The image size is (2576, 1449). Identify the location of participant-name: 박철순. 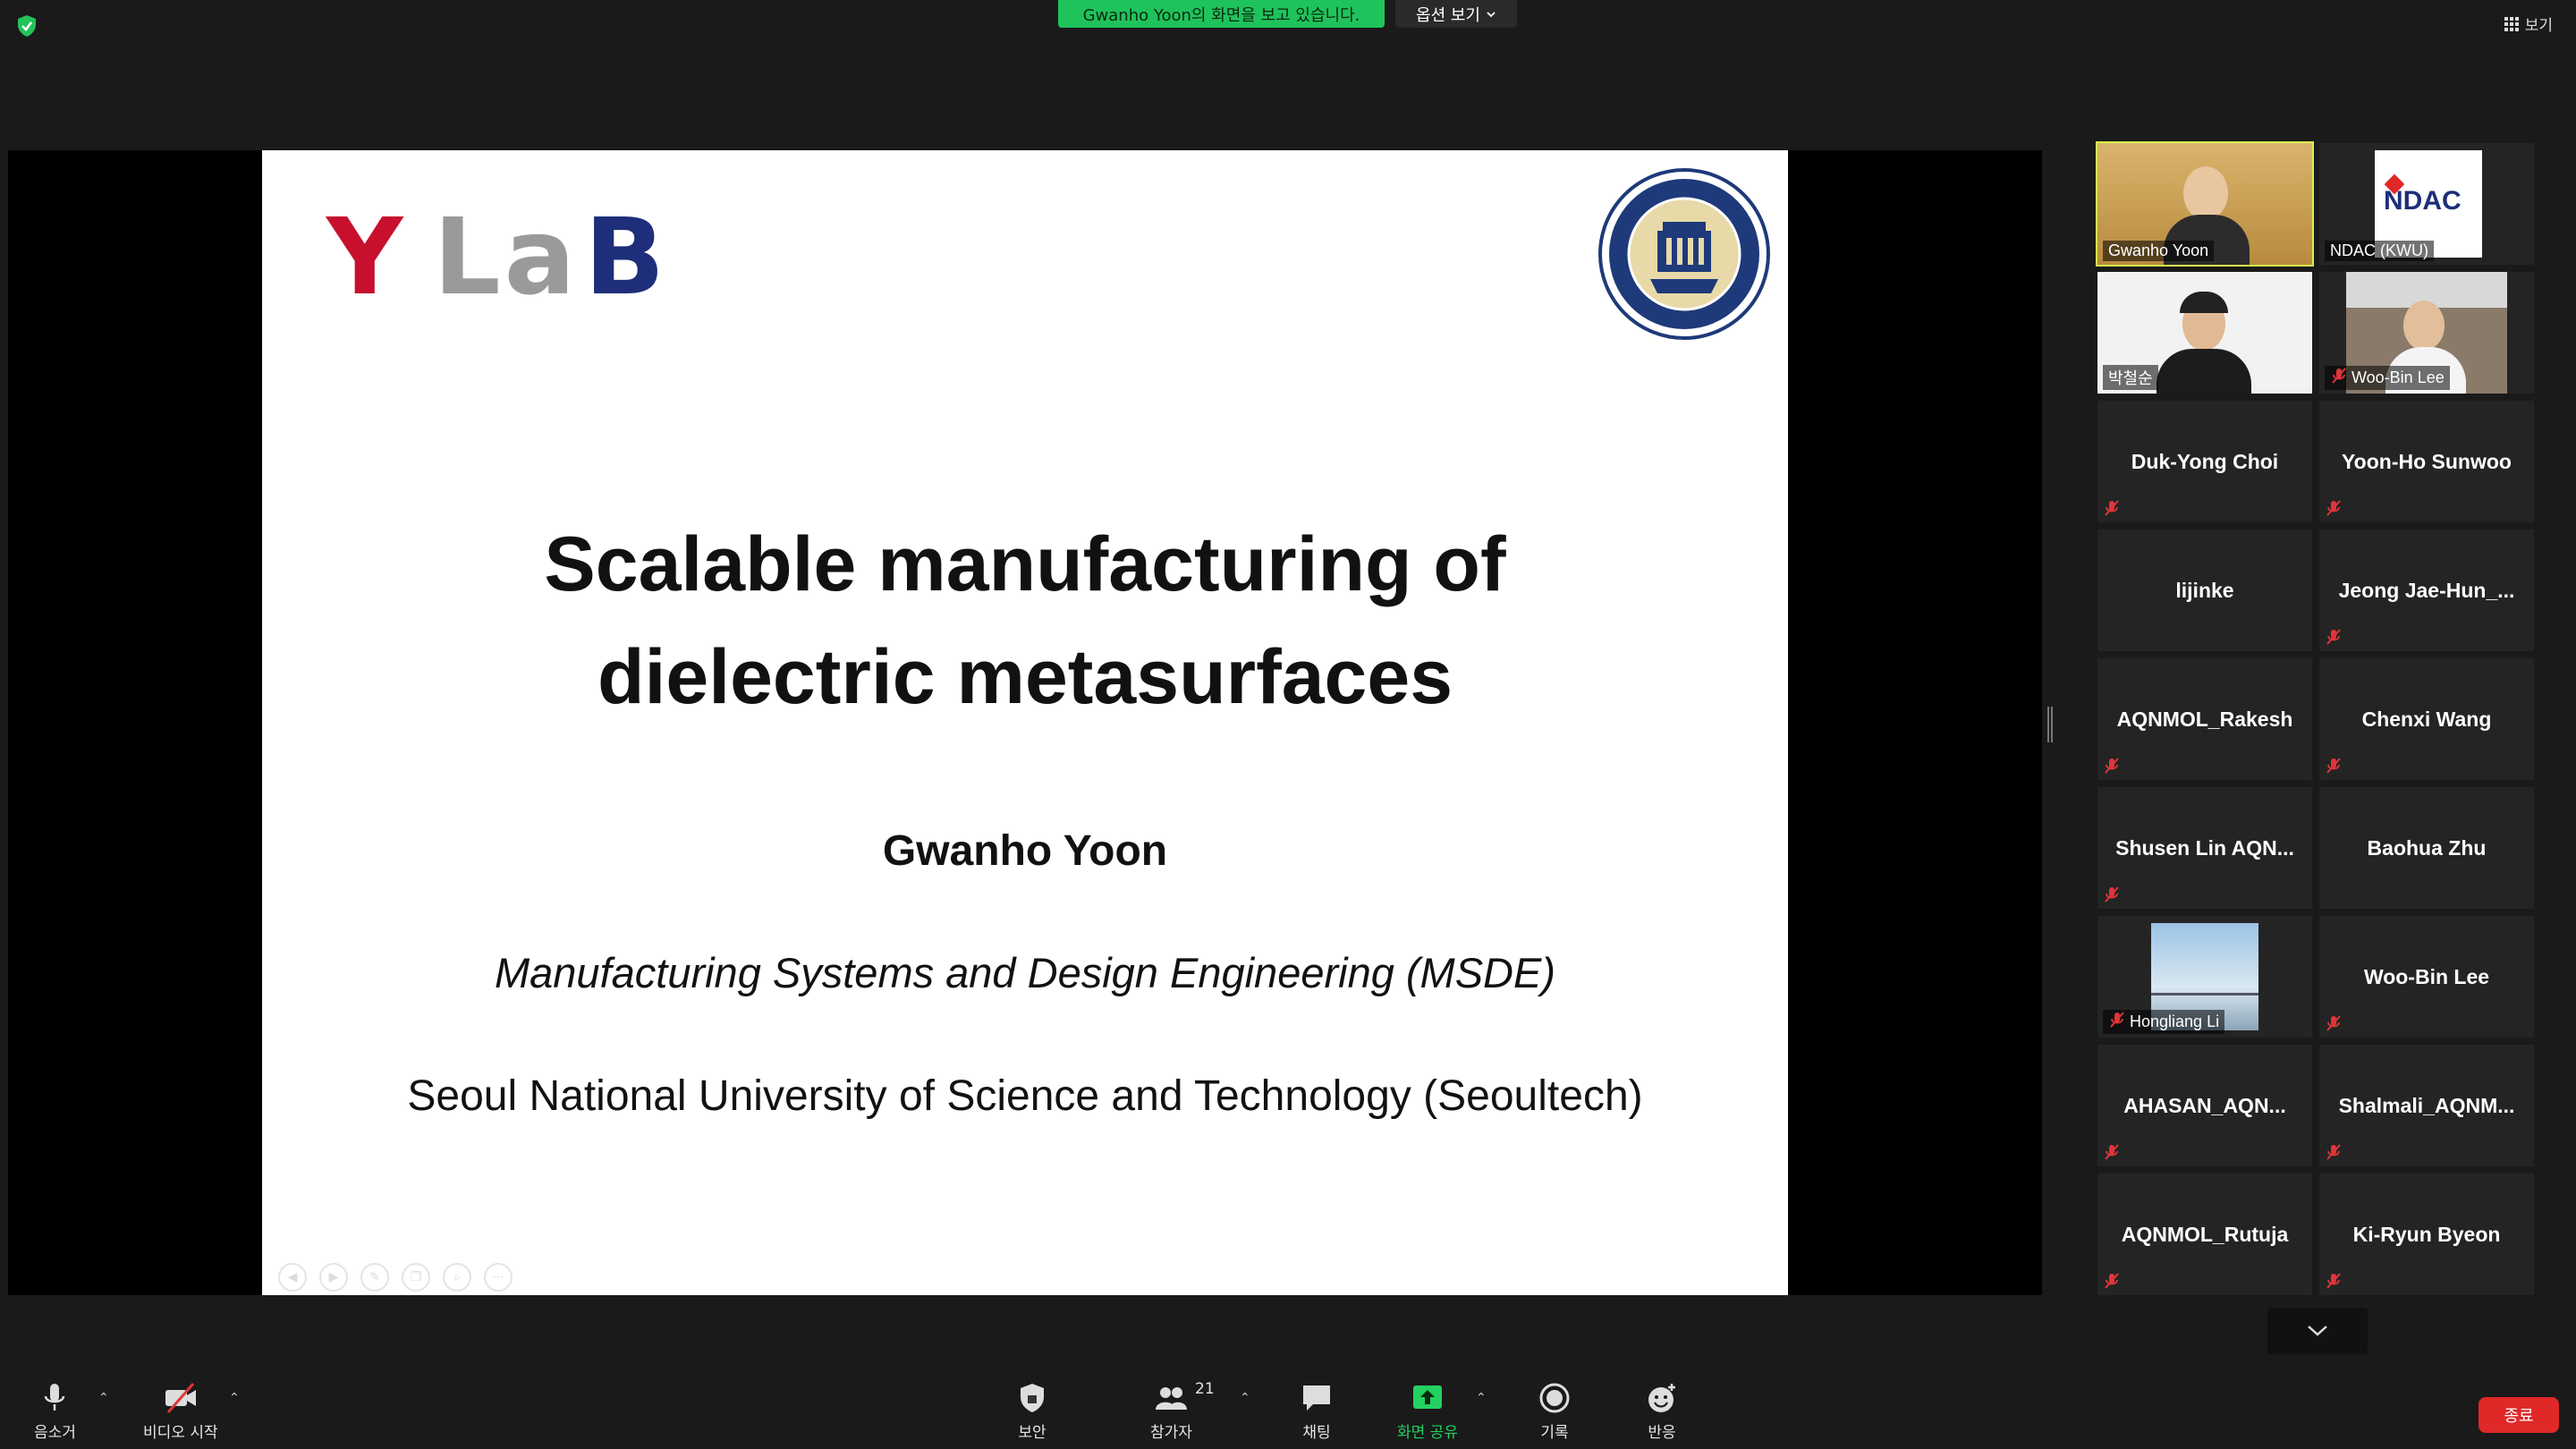
(2130, 378).